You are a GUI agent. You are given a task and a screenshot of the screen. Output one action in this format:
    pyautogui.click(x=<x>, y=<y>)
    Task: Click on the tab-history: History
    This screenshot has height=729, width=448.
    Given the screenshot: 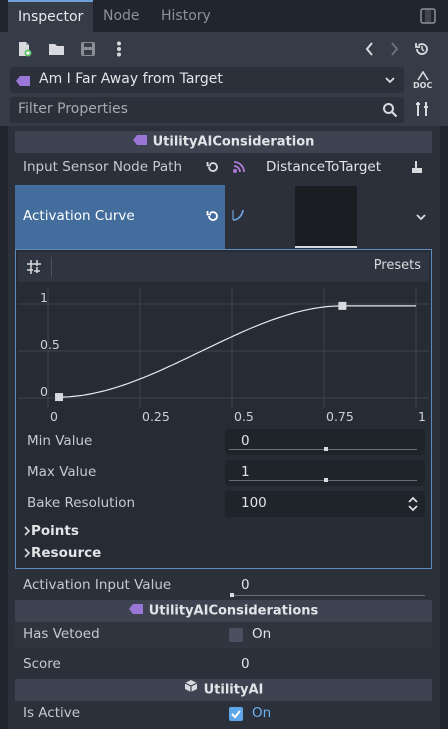 What is the action you would take?
    pyautogui.click(x=186, y=16)
    